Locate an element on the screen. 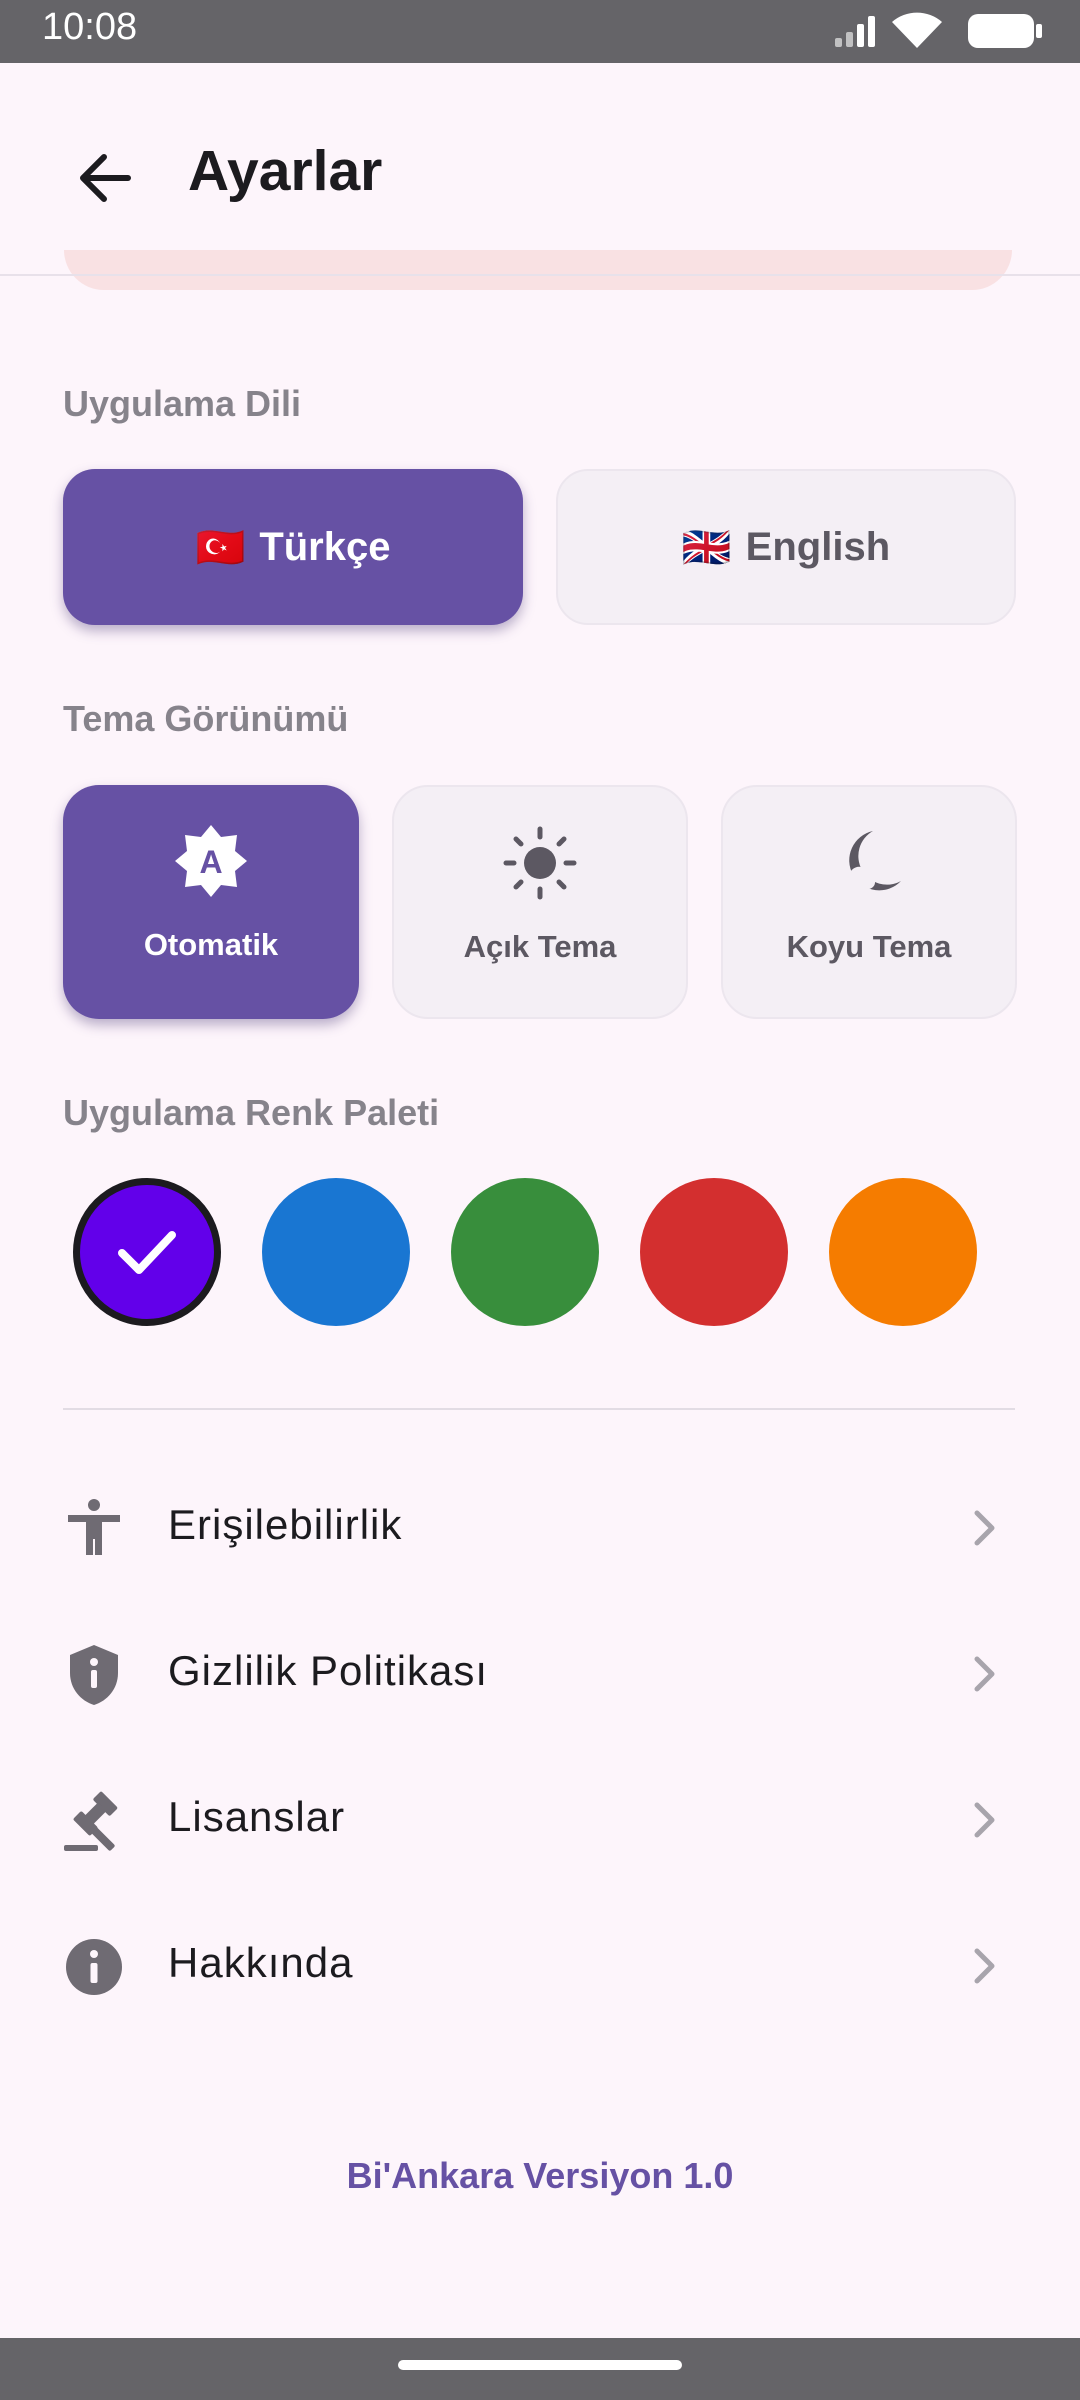 This screenshot has width=1080, height=2400. moon-icon is located at coordinates (871, 861).